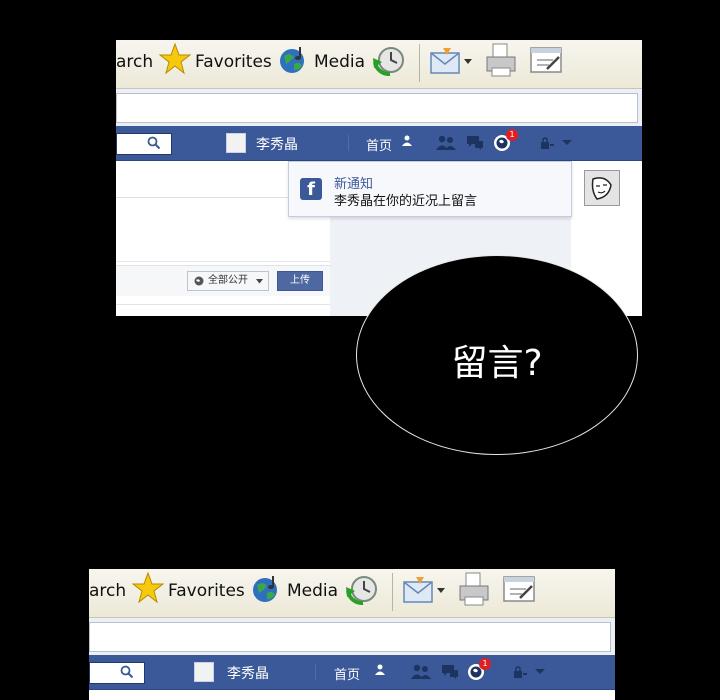  I want to click on privacy-selector: 全部公开, so click(228, 281).